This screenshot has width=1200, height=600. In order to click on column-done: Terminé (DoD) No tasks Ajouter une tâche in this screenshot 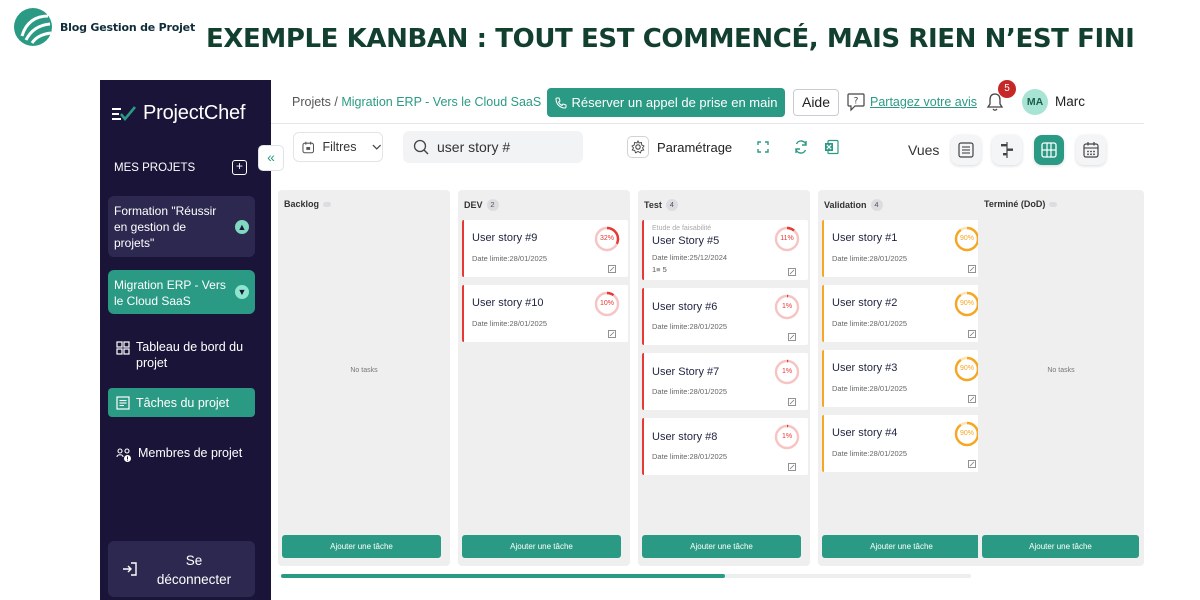, I will do `click(1061, 378)`.